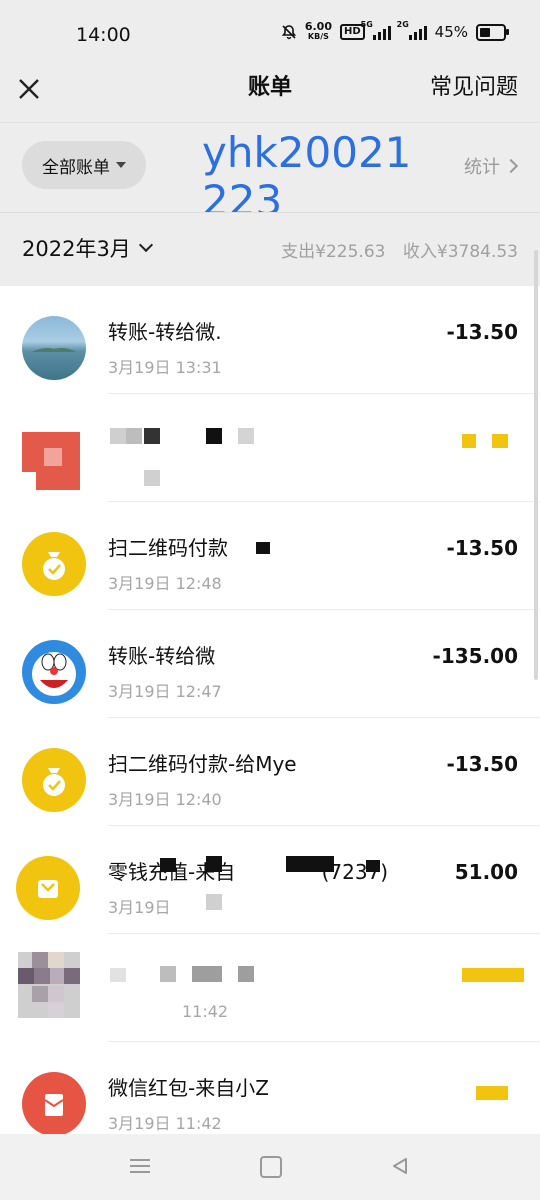  Describe the element at coordinates (376, 30) in the screenshot. I see `signal-5g-icon: 5G` at that location.